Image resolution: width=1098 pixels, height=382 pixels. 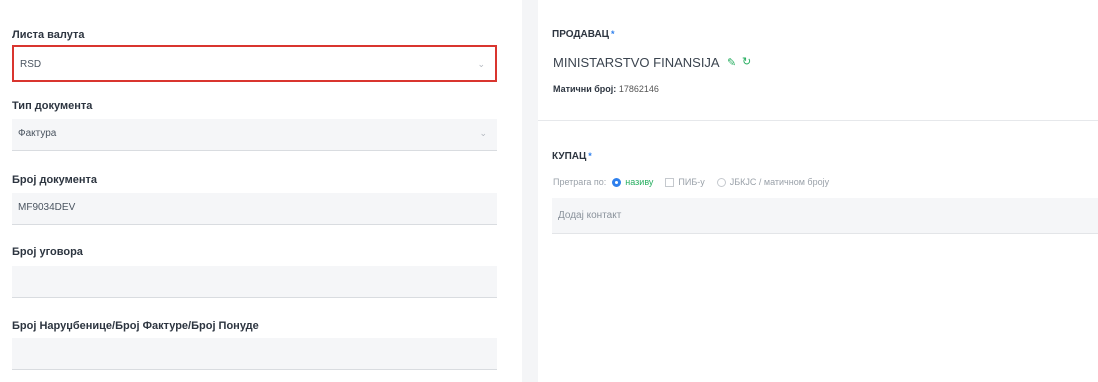 What do you see at coordinates (55, 180) in the screenshot?
I see `doc-number-label: Број документа` at bounding box center [55, 180].